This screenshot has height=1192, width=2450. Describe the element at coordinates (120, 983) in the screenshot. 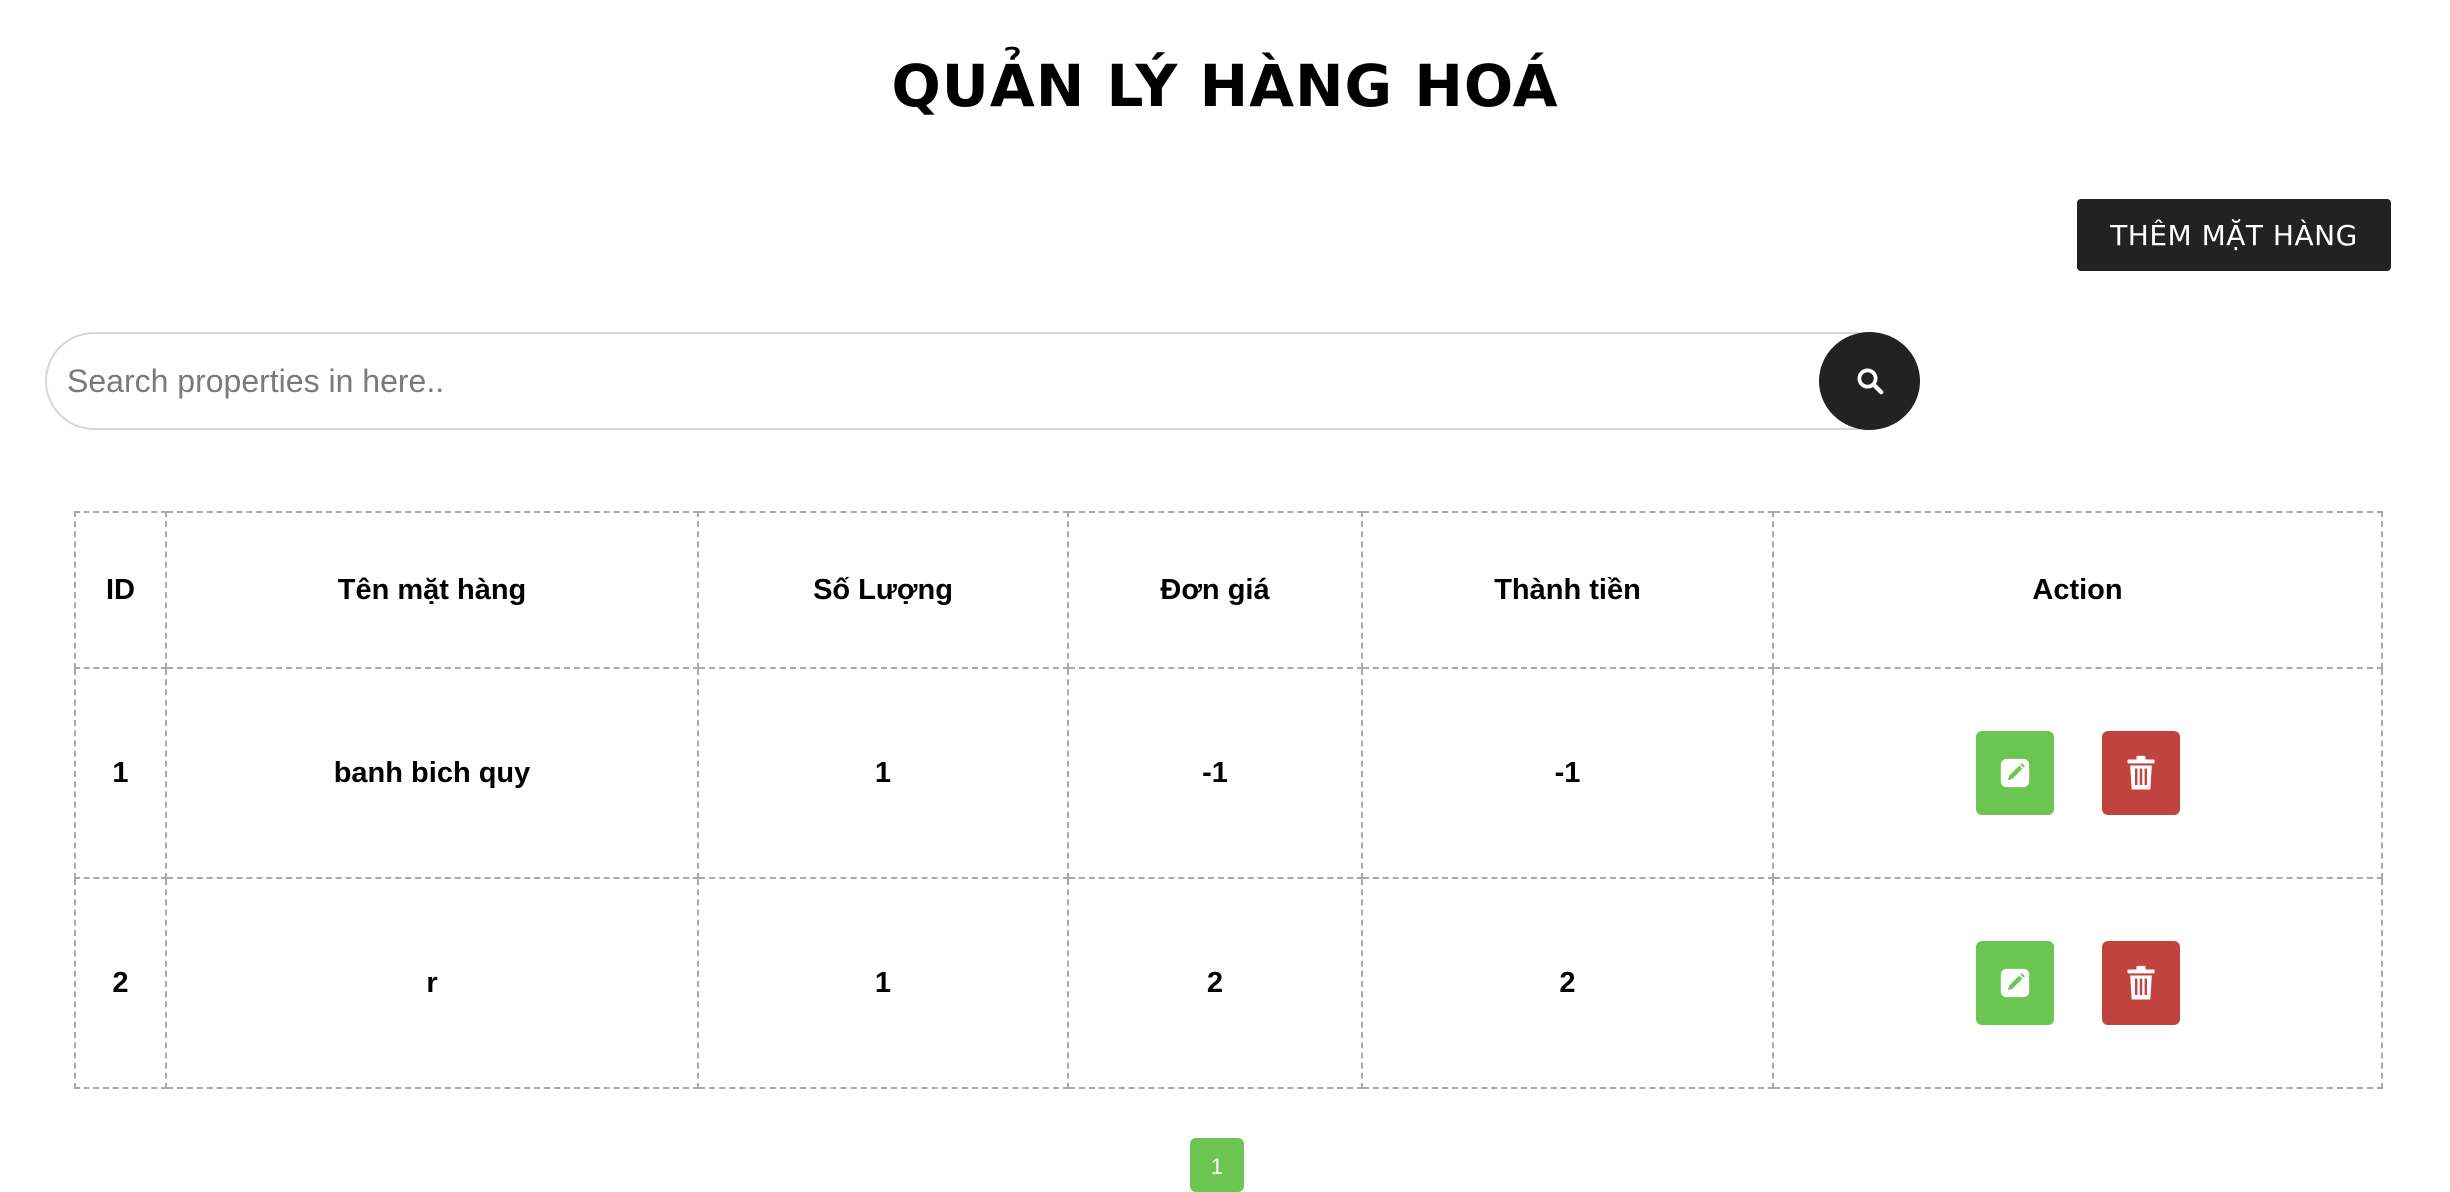

I see `cell-id: 2` at that location.